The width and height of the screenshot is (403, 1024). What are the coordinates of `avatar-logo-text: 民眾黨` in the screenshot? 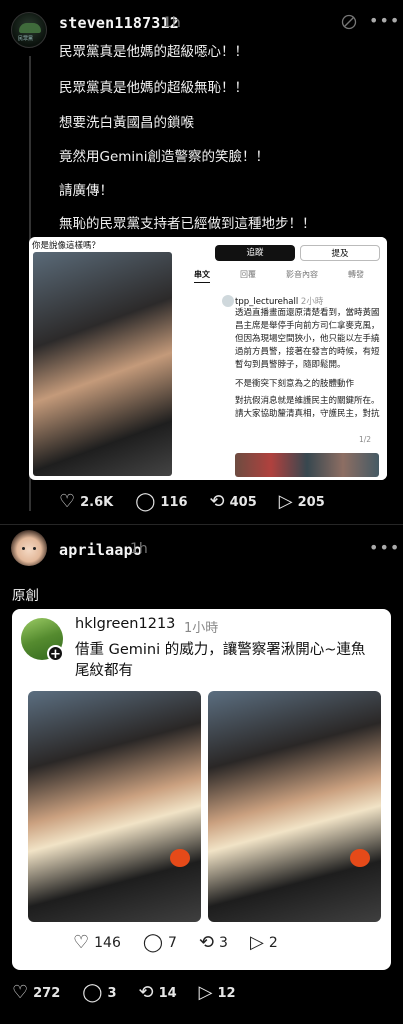 It's located at (26, 39).